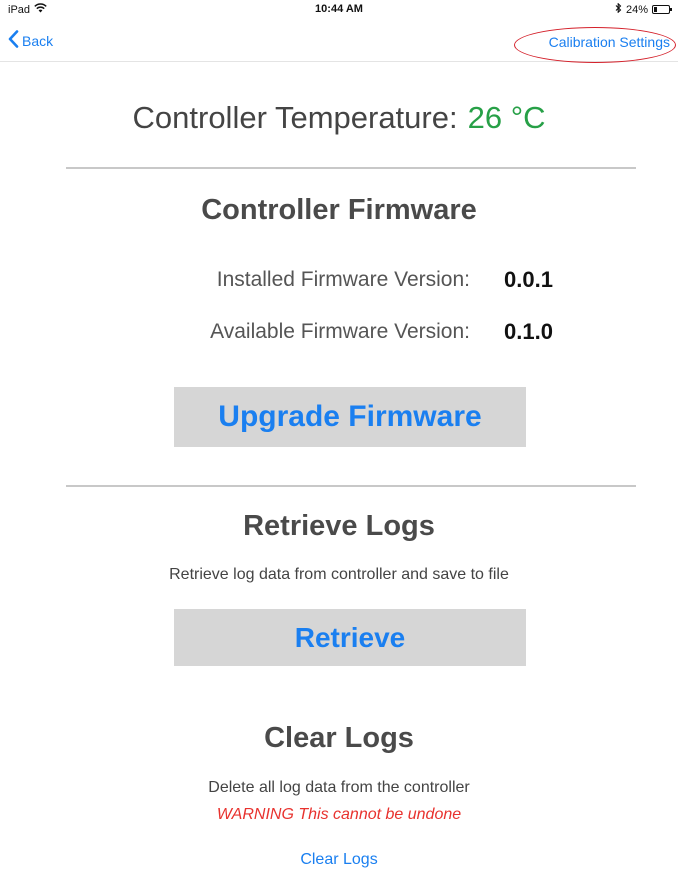 The height and width of the screenshot is (871, 678). Describe the element at coordinates (350, 637) in the screenshot. I see `retrieve-button: Retrieve` at that location.